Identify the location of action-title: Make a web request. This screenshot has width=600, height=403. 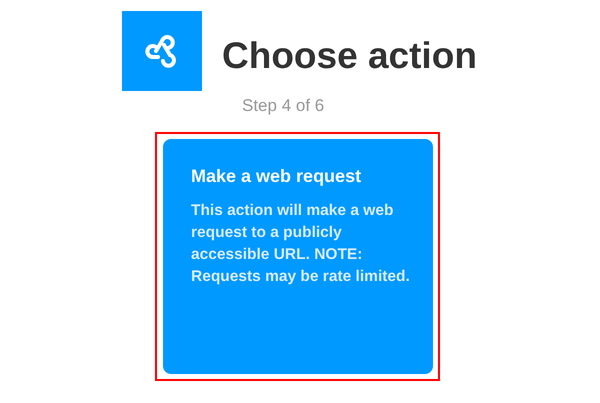
(276, 176).